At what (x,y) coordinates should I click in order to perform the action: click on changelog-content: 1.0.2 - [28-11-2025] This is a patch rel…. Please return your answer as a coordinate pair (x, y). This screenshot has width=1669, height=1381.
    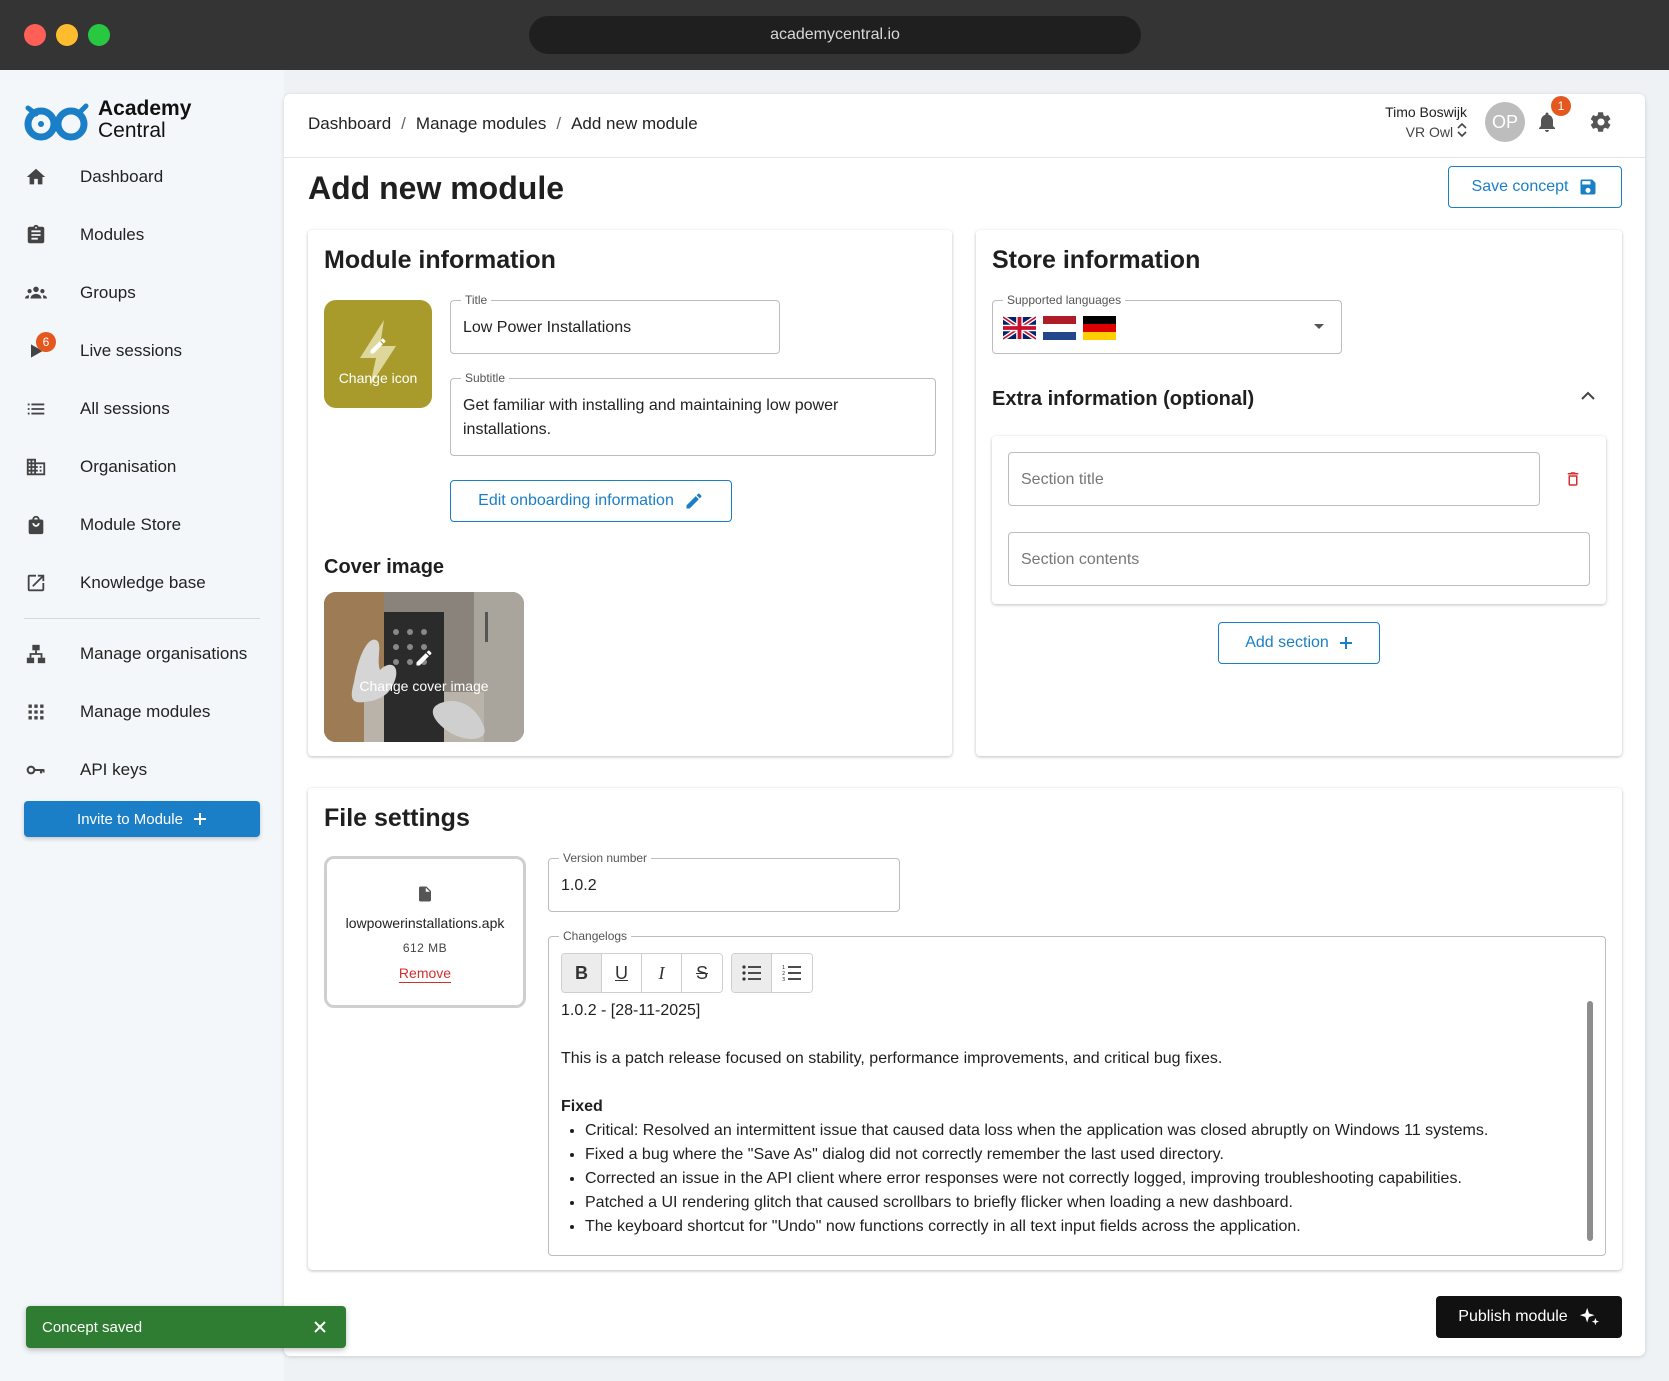
    Looking at the image, I should click on (1071, 1119).